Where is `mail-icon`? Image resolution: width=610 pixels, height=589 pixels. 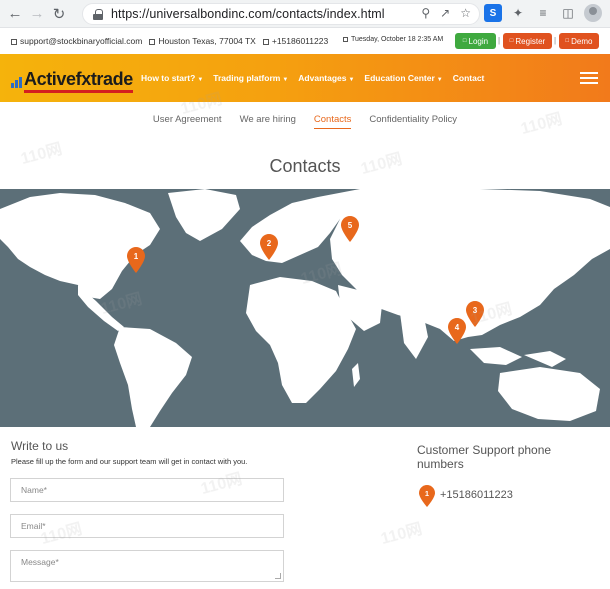
mail-icon is located at coordinates (14, 41).